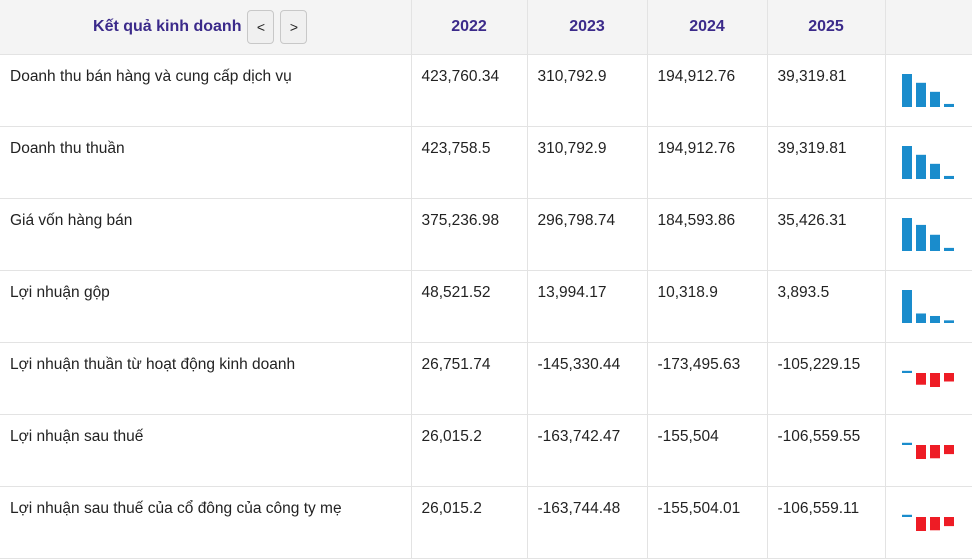  Describe the element at coordinates (826, 27) in the screenshot. I see `year-header-2025: 2025` at that location.